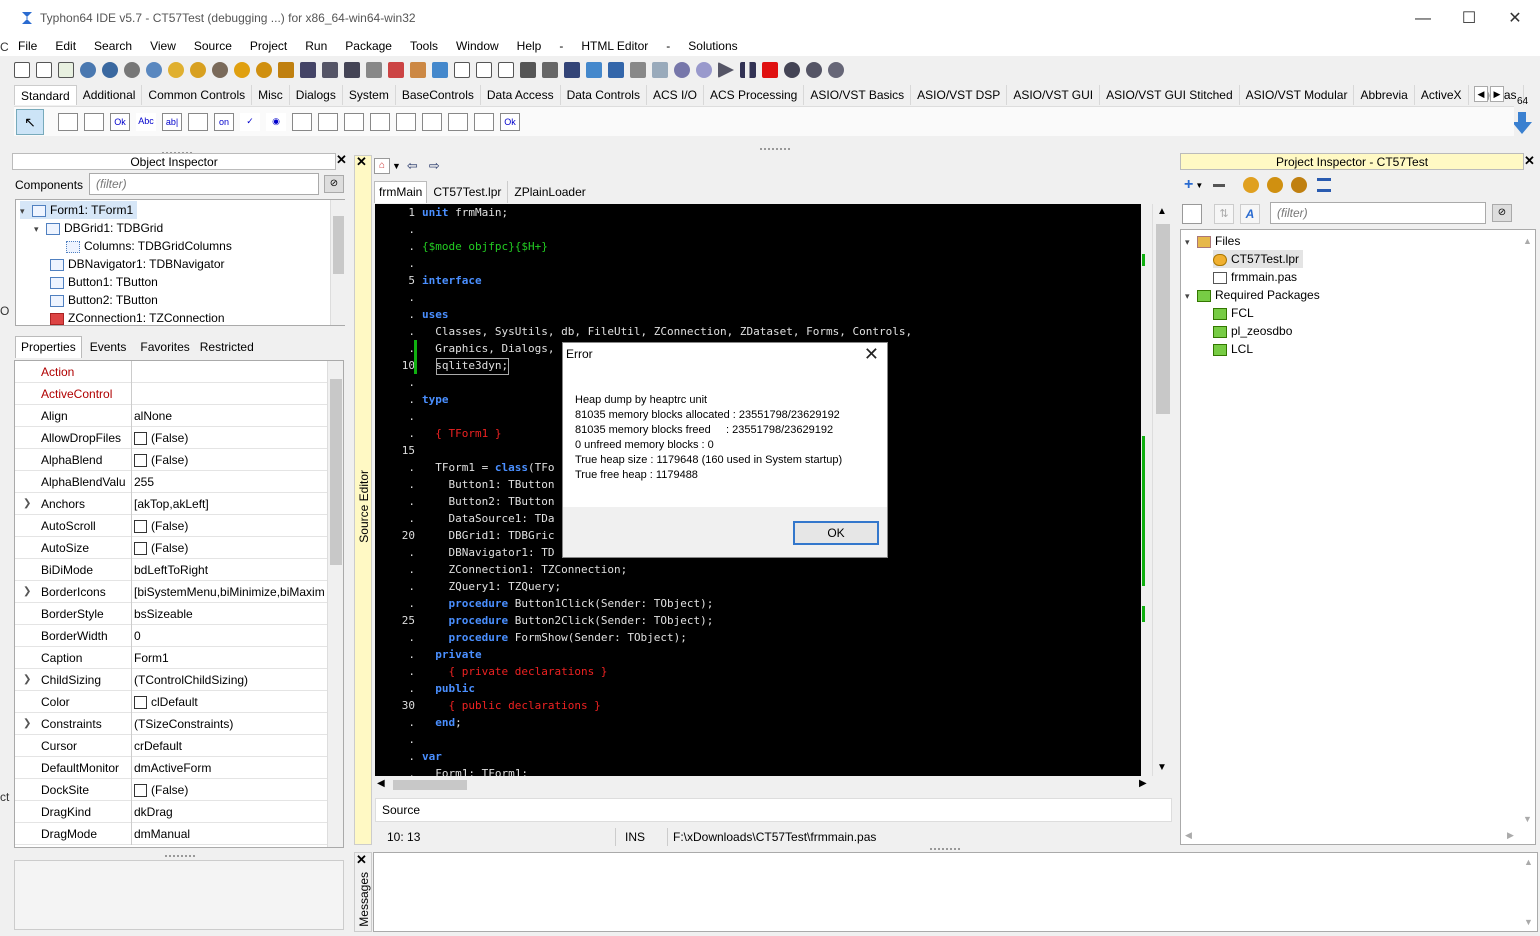 The image size is (1540, 936). I want to click on property-value: alNone, so click(229, 416).